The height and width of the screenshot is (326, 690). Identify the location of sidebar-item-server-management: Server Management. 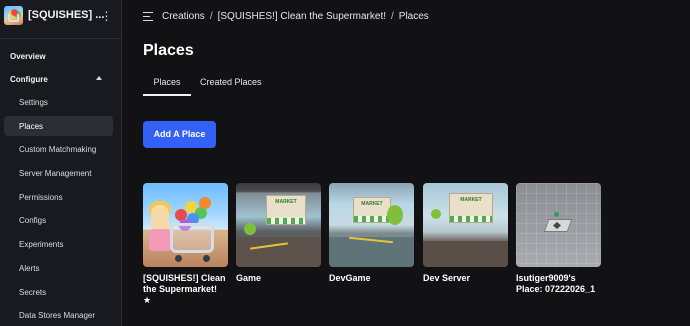
(58, 173).